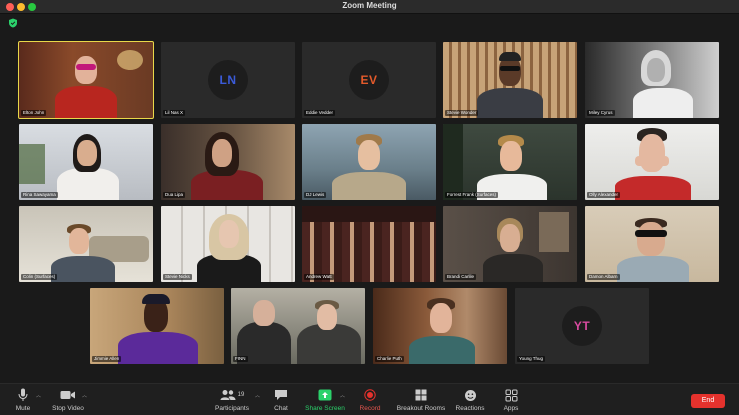  Describe the element at coordinates (177, 277) in the screenshot. I see `participant-name: Stevie Nicks` at that location.